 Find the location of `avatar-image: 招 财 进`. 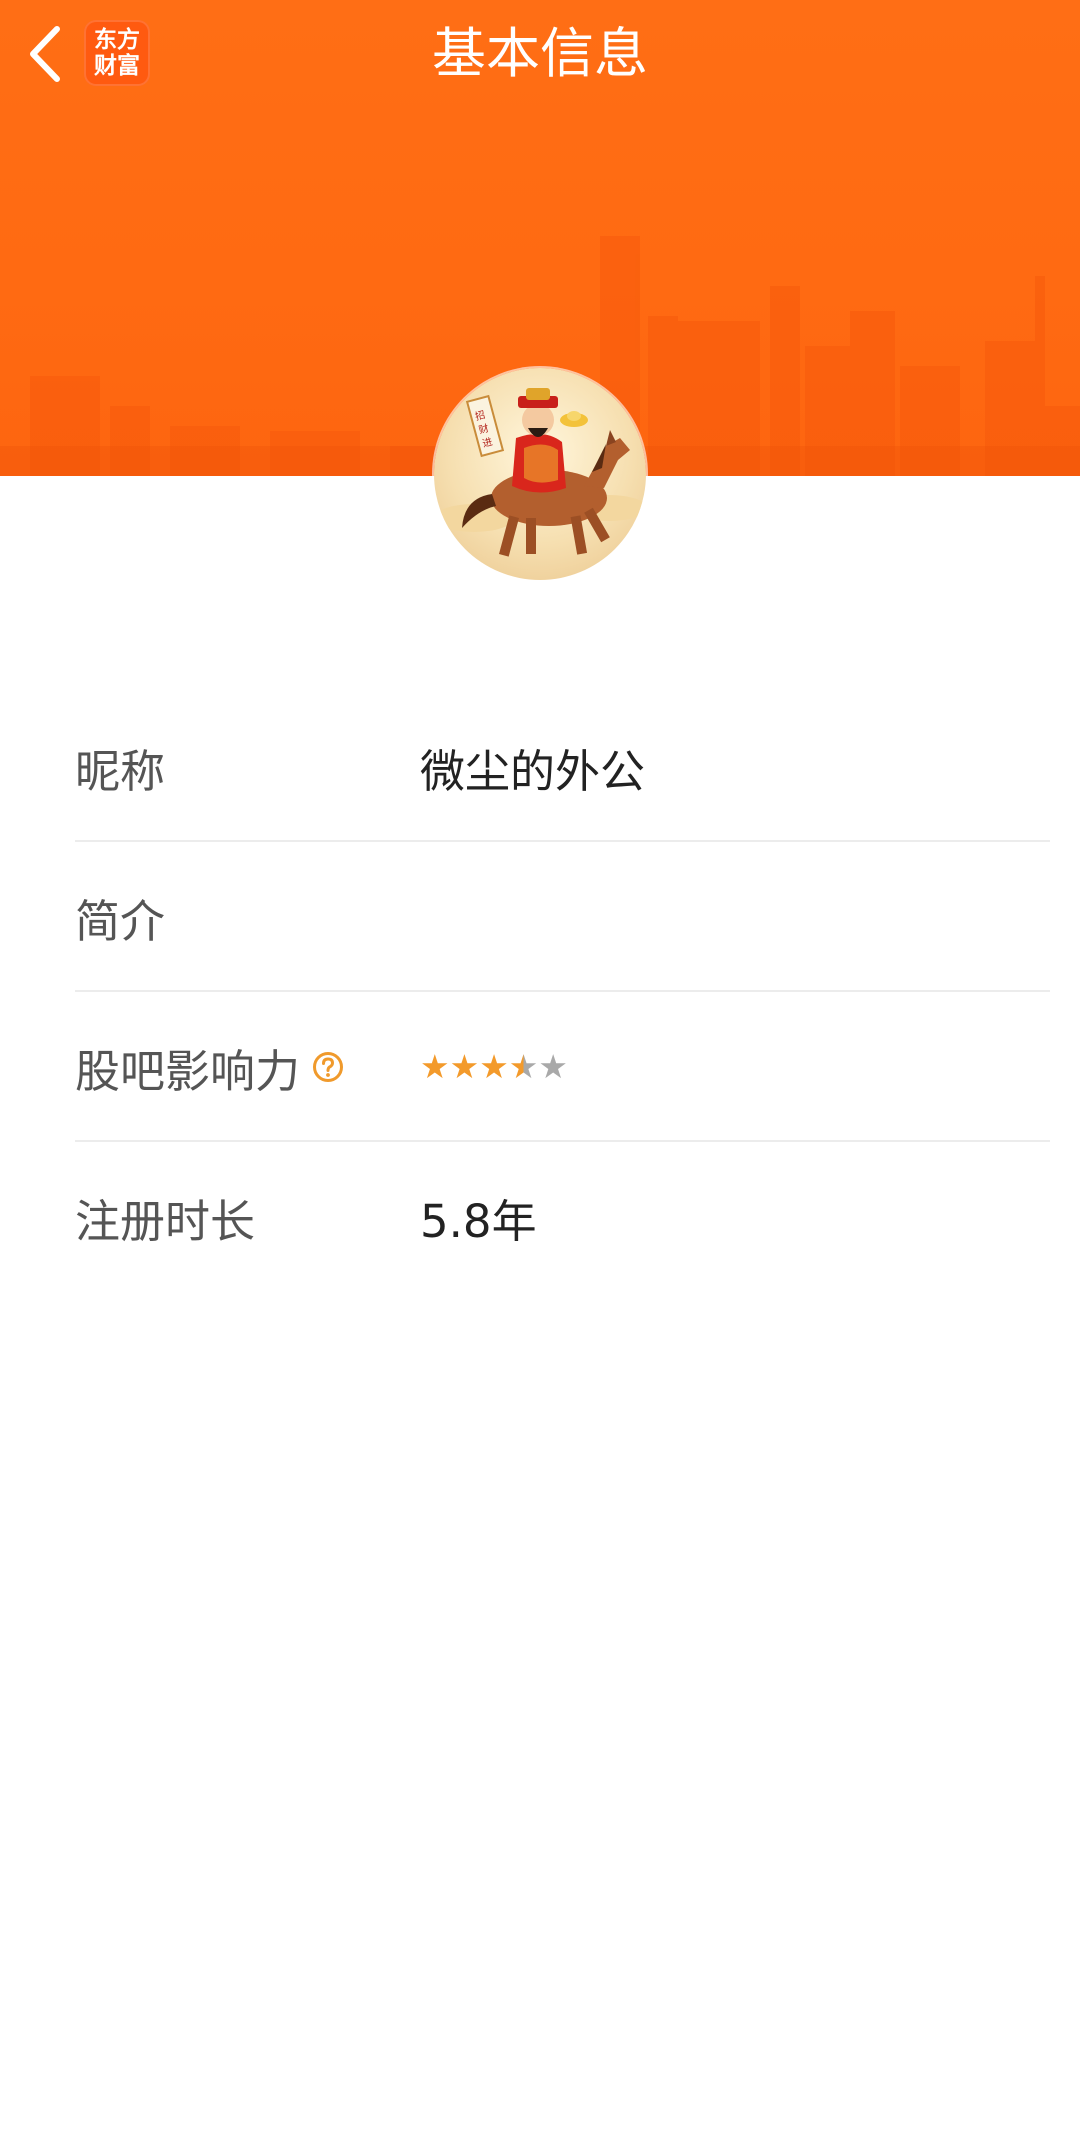

avatar-image: 招 财 进 is located at coordinates (540, 472).